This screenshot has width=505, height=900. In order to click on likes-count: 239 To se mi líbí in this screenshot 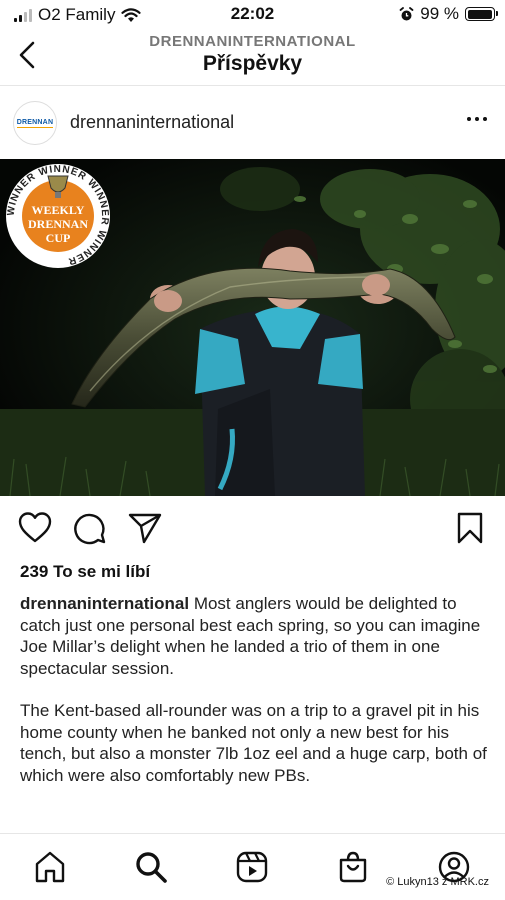, I will do `click(85, 572)`.